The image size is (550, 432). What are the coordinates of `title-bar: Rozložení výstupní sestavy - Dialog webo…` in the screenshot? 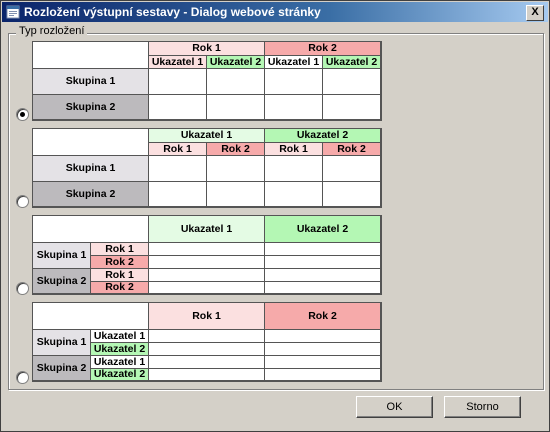 It's located at (275, 12).